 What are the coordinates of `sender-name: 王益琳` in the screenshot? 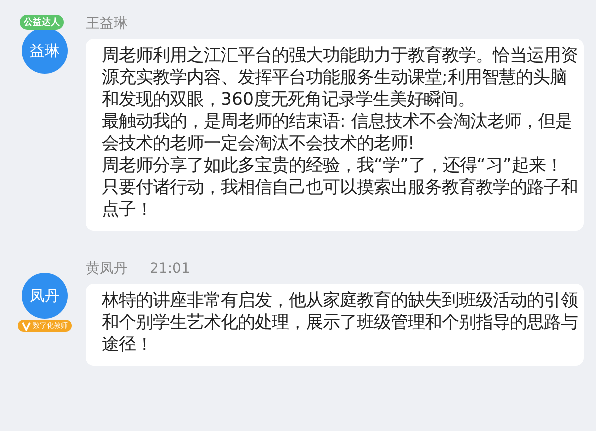 It's located at (107, 24).